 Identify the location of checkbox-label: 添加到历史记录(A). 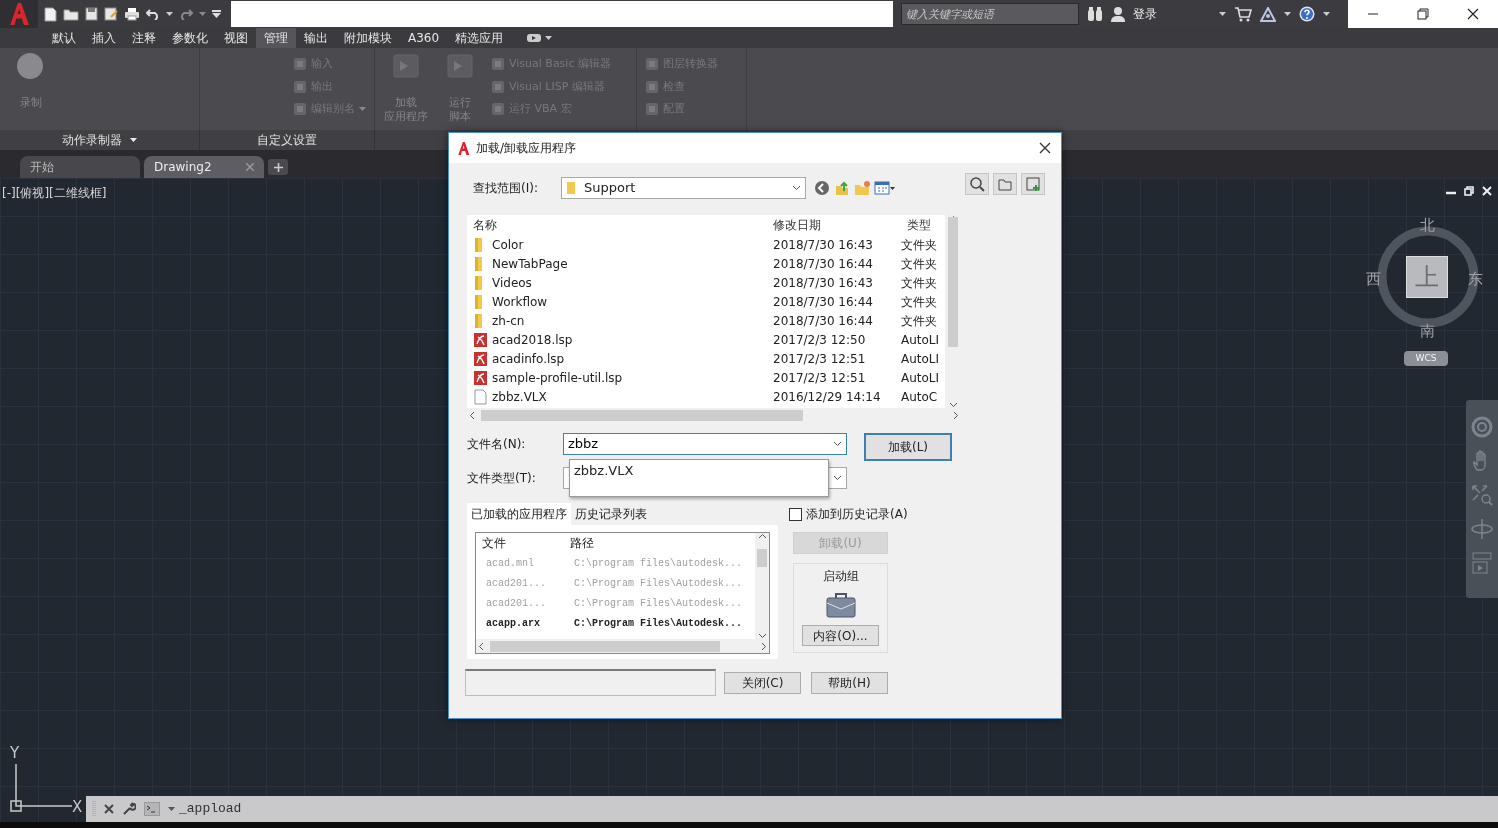
(857, 514).